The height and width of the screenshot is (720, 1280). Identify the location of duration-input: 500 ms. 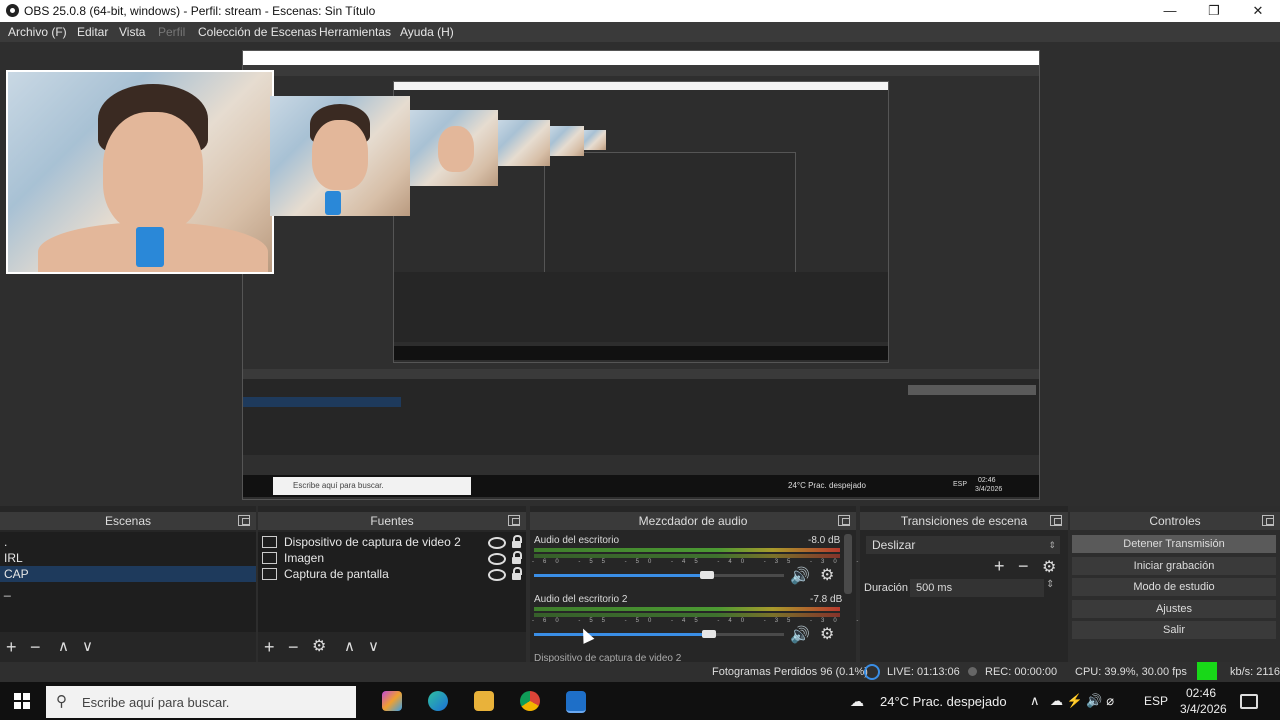
(977, 588).